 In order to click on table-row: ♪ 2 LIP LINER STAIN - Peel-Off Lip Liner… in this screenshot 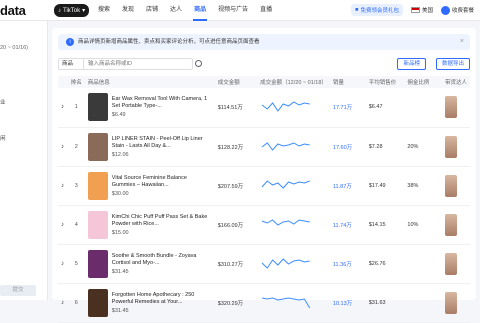, I will do `click(264, 147)`.